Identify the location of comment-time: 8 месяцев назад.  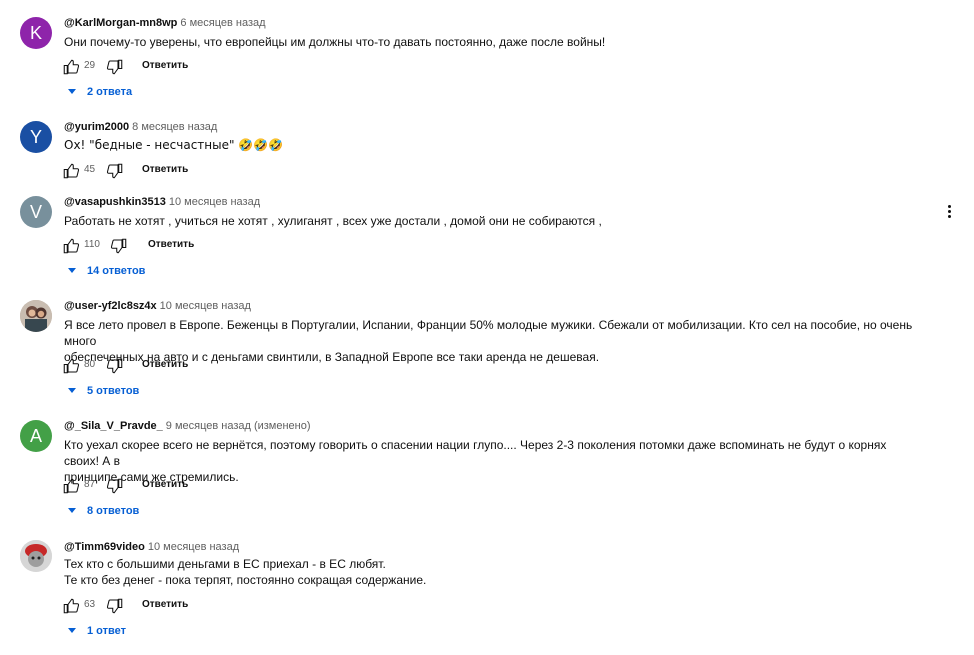
(174, 127).